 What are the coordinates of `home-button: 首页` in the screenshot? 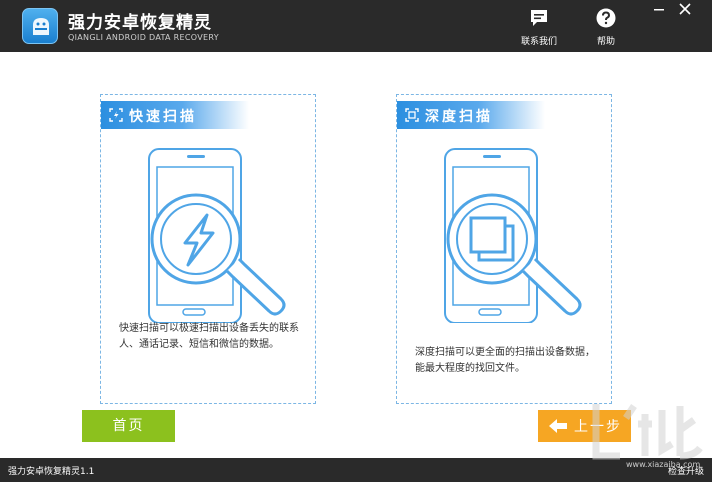 It's located at (128, 426).